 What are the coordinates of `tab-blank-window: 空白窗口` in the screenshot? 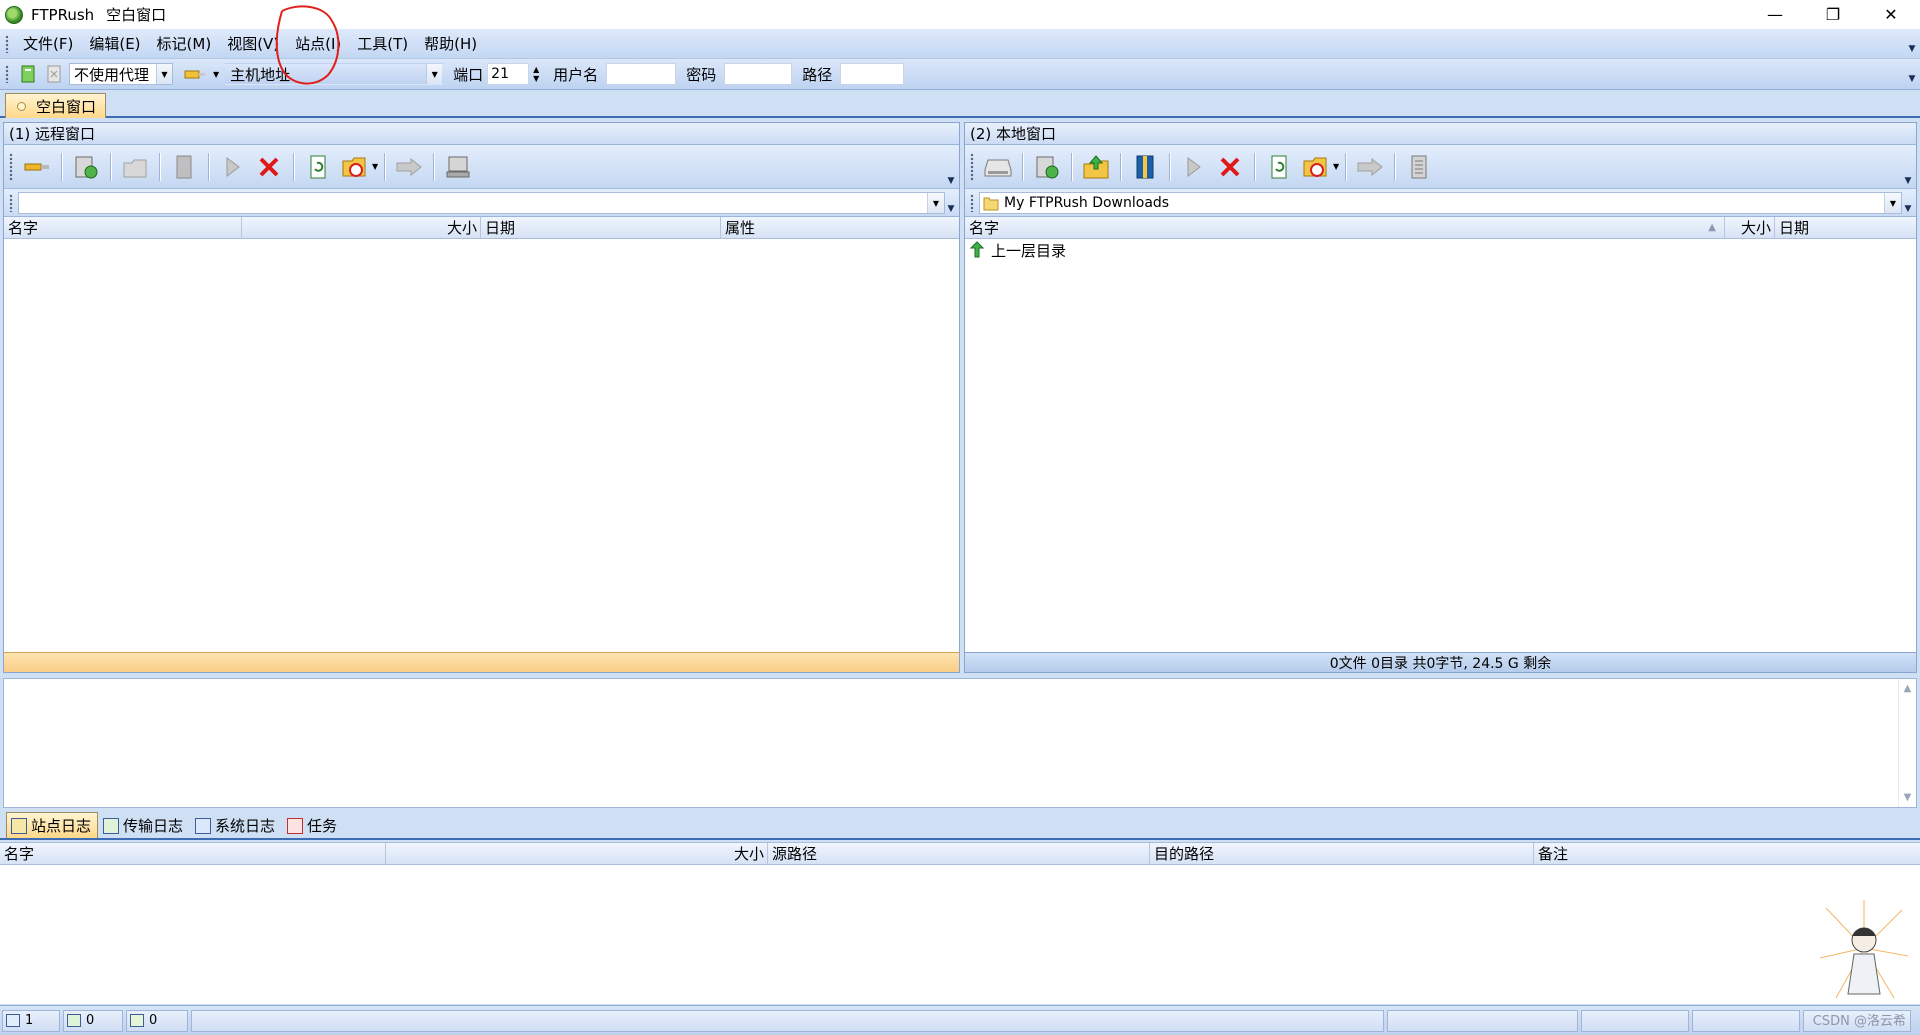 It's located at (55, 105).